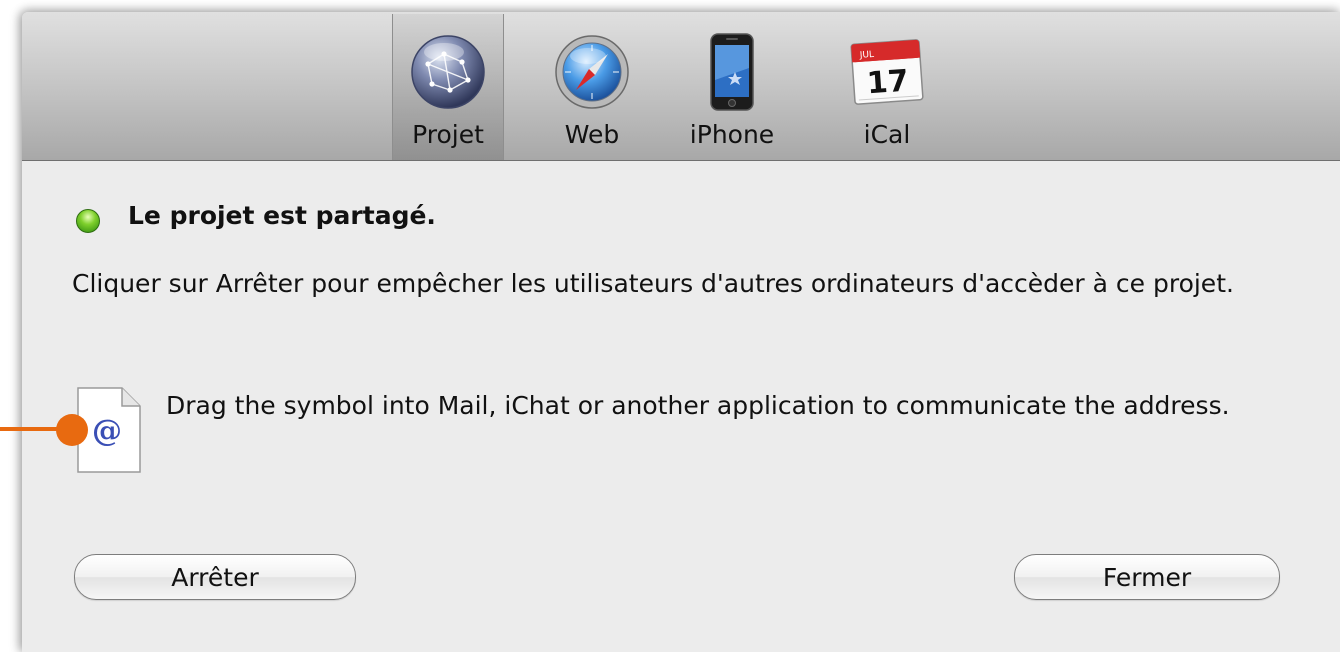 The image size is (1340, 652). I want to click on network-globe-icon, so click(448, 72).